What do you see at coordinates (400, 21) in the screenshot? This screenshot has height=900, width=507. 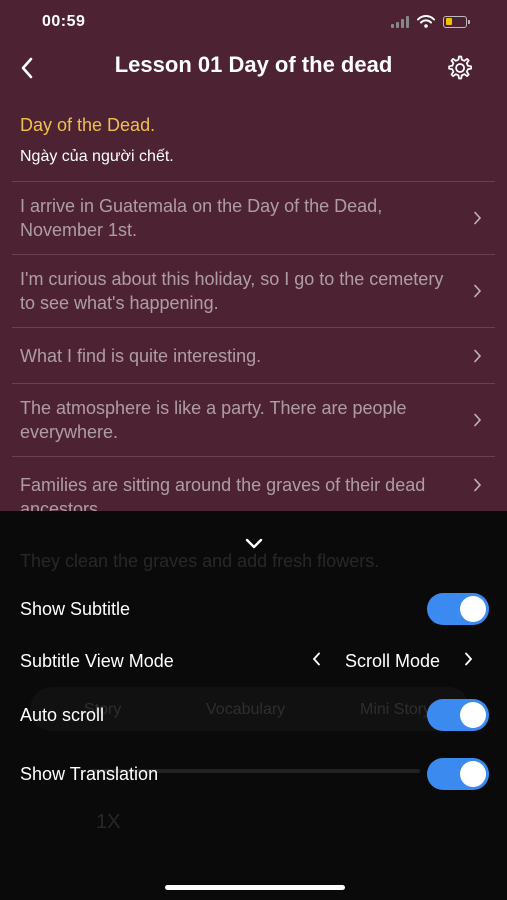 I see `cellular-signal-icon` at bounding box center [400, 21].